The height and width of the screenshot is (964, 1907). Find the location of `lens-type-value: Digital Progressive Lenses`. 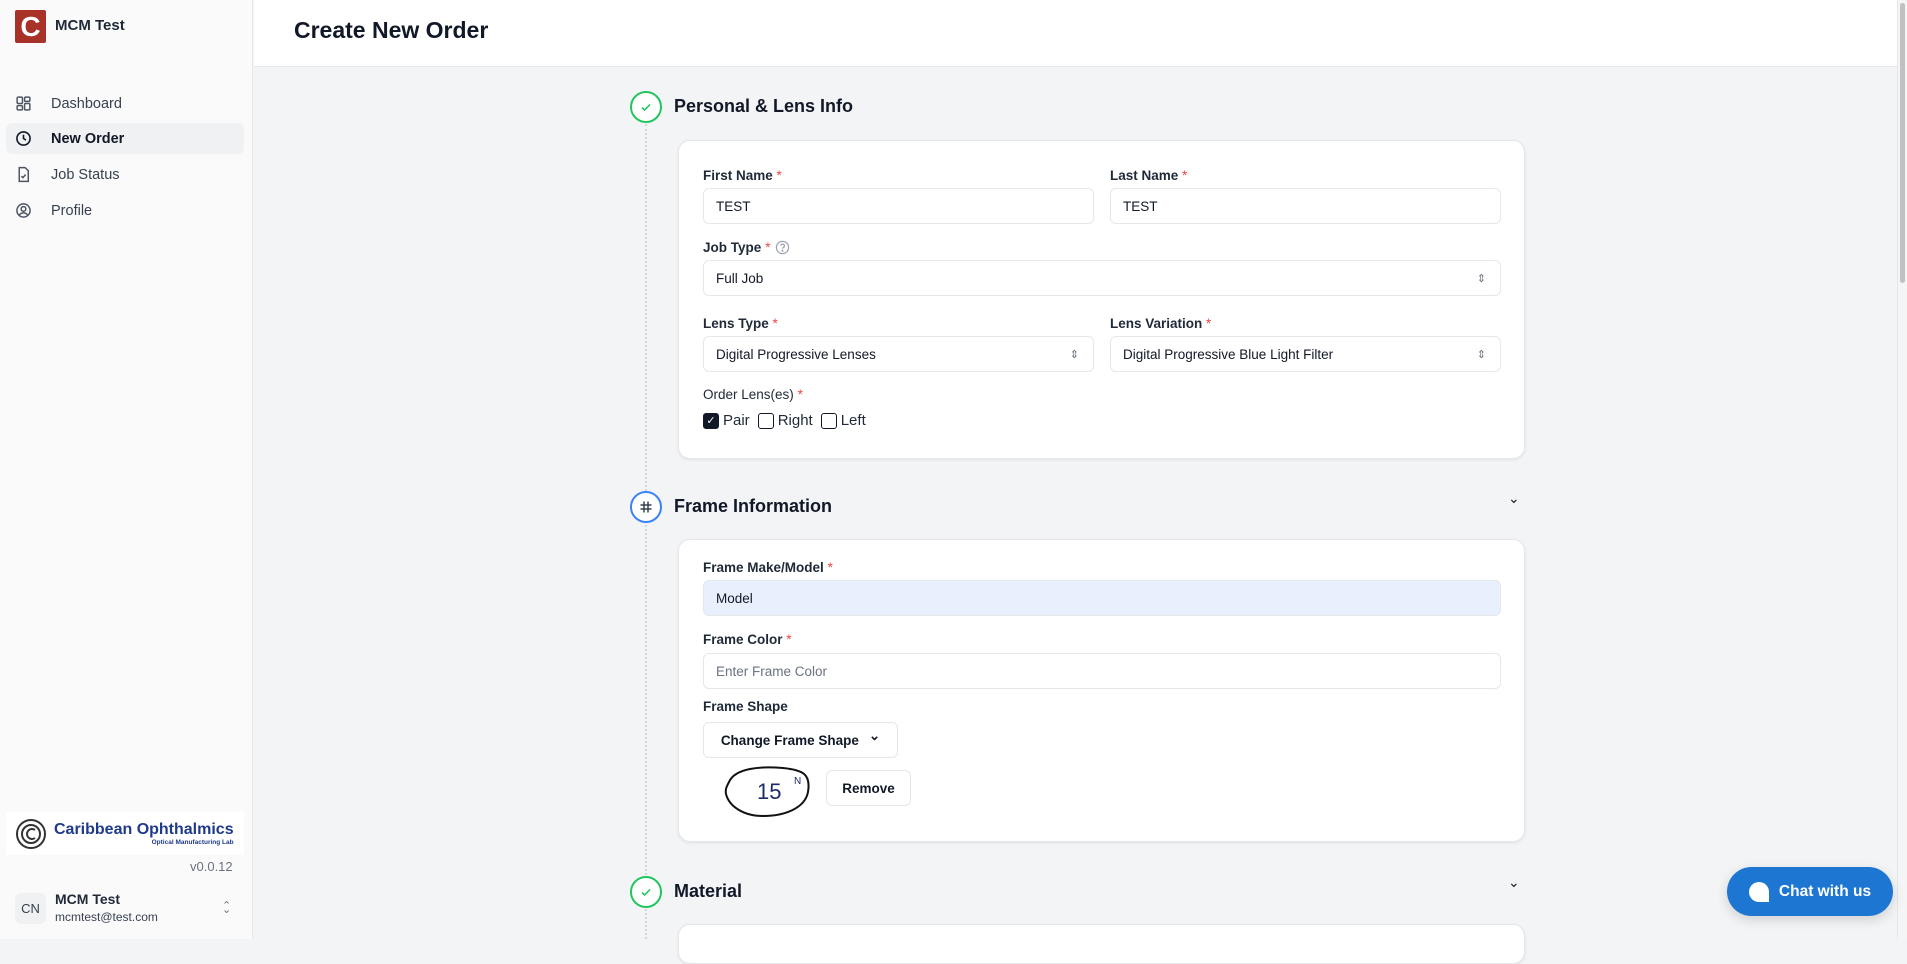

lens-type-value: Digital Progressive Lenses is located at coordinates (796, 354).